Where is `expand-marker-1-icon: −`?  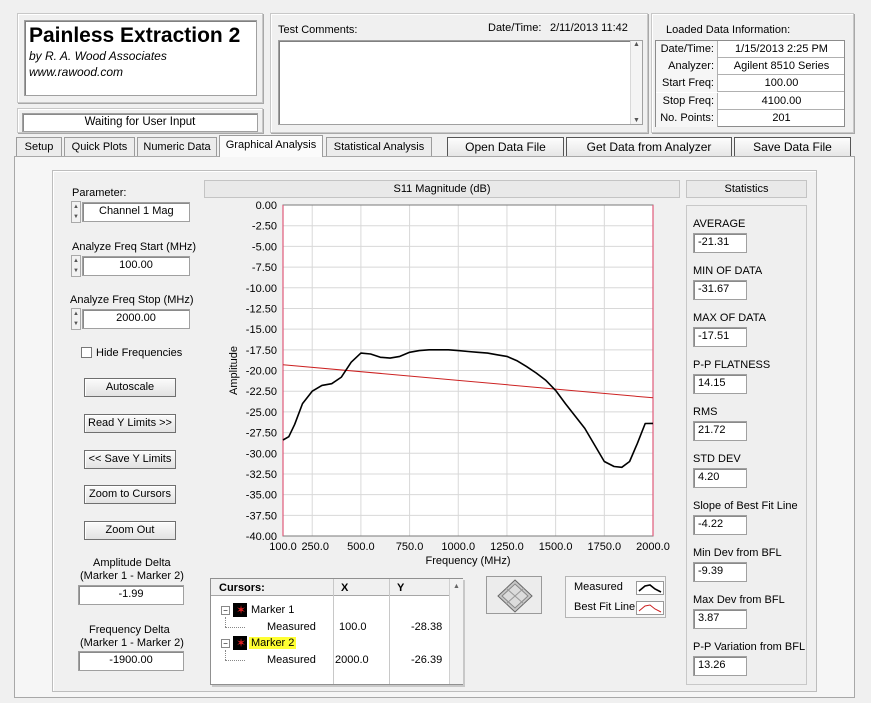
expand-marker-1-icon: − is located at coordinates (225, 610).